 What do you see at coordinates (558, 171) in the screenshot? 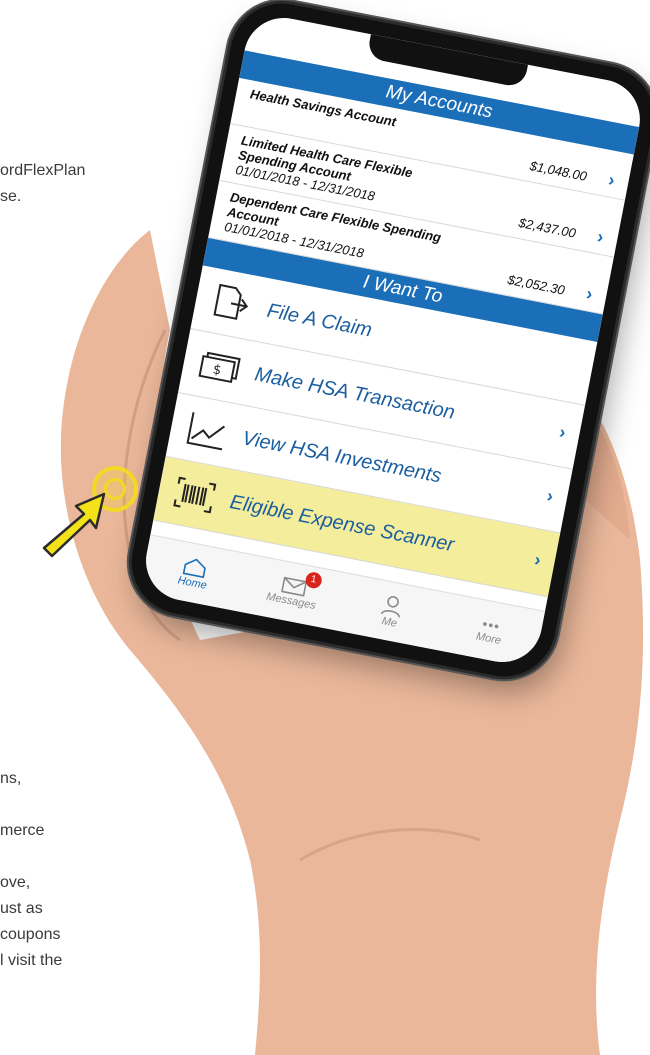
I see `account-balance: $1,048.00` at bounding box center [558, 171].